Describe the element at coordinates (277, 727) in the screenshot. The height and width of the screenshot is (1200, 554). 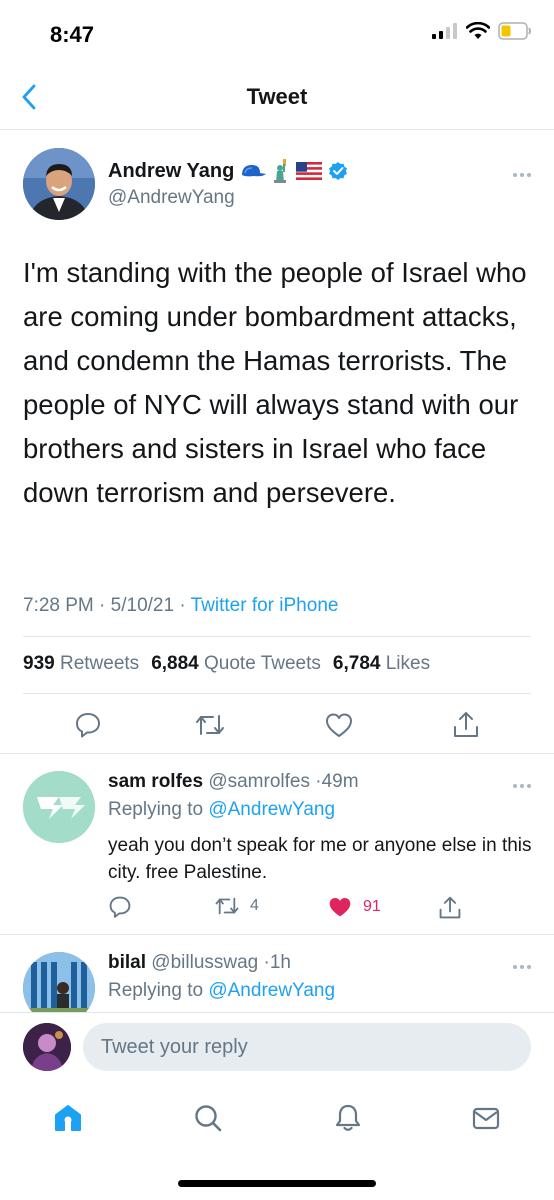
I see `tweet-actions` at that location.